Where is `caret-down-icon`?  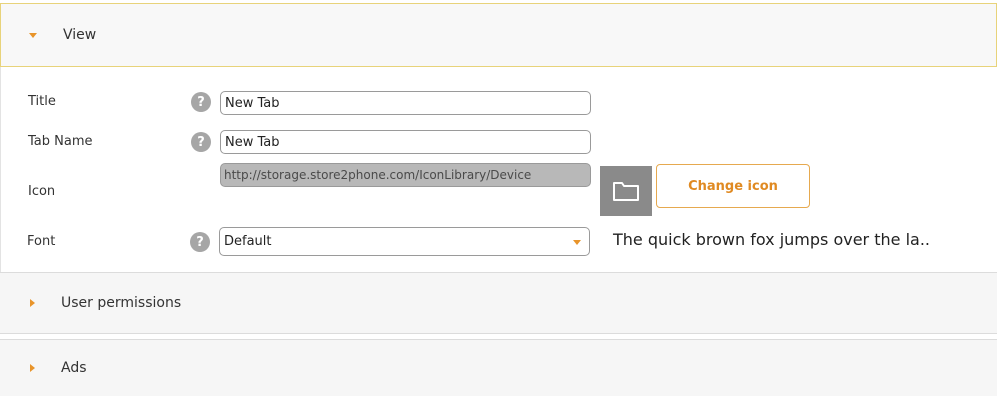
caret-down-icon is located at coordinates (33, 35).